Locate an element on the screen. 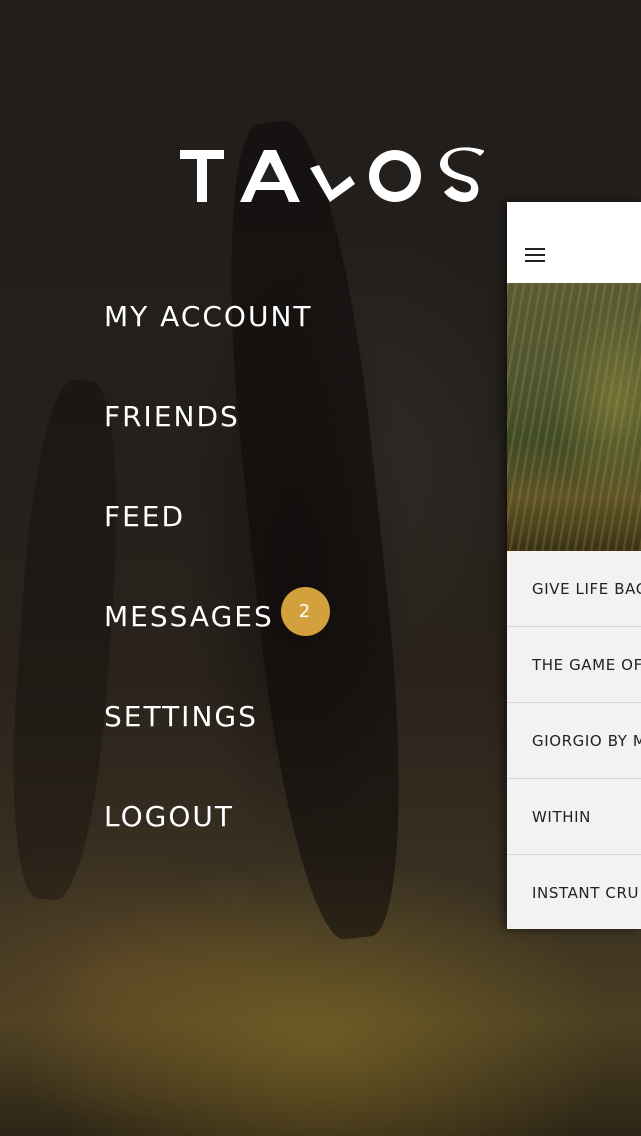 This screenshot has width=641, height=1136. menu-item-label: FEED is located at coordinates (145, 516).